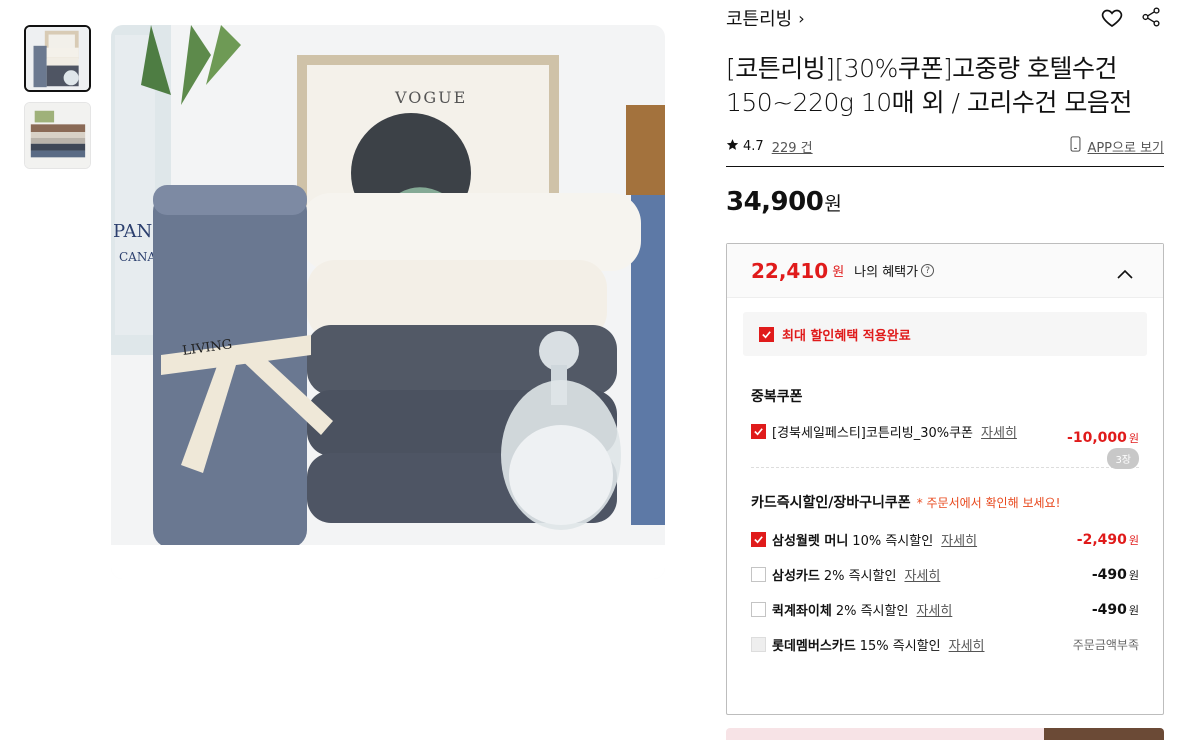 Image resolution: width=1201 pixels, height=740 pixels. What do you see at coordinates (945, 644) in the screenshot?
I see `card-row-lotte-members: 롯데멤버스카드 15% 즉시할인 자세히 주문금액부족` at bounding box center [945, 644].